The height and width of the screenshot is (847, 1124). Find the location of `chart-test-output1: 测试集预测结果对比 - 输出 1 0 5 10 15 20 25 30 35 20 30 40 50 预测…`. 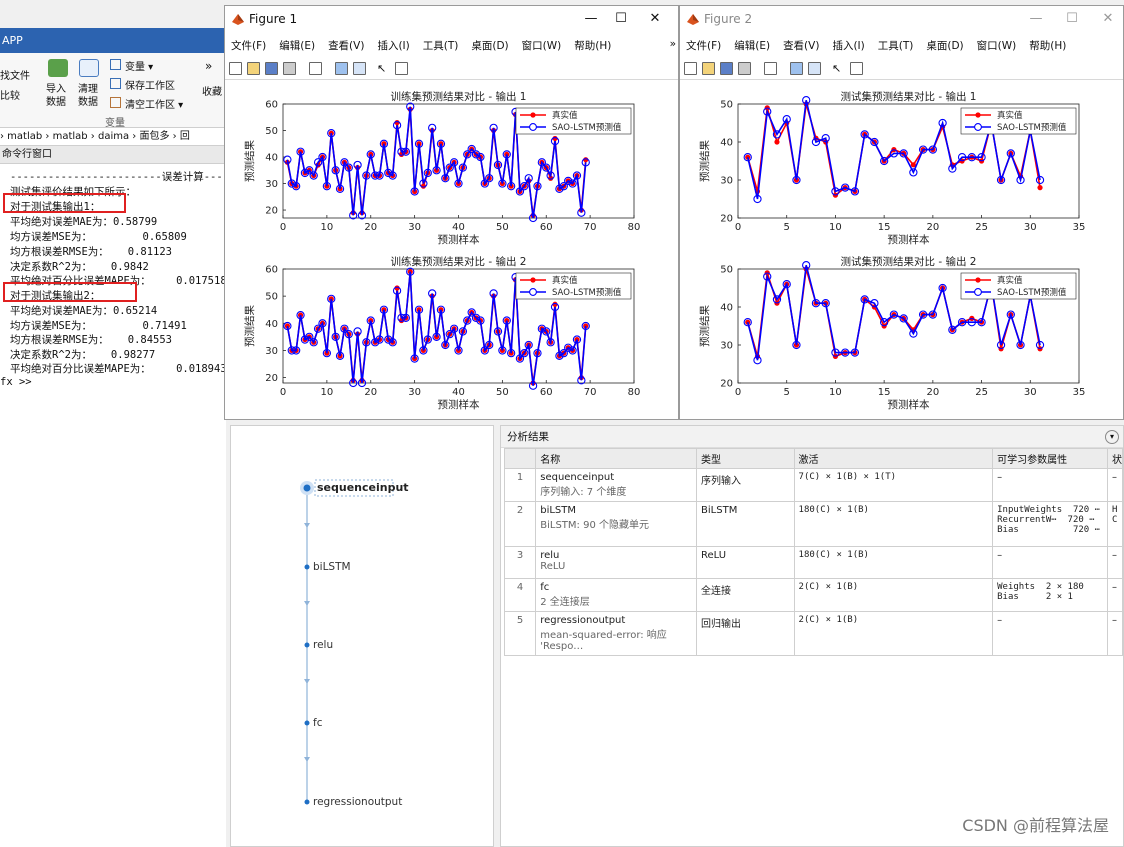

chart-test-output1: 测试集预测结果对比 - 输出 1 0 5 10 15 20 25 30 35 20 30 40 50 预测… is located at coordinates (901, 168).